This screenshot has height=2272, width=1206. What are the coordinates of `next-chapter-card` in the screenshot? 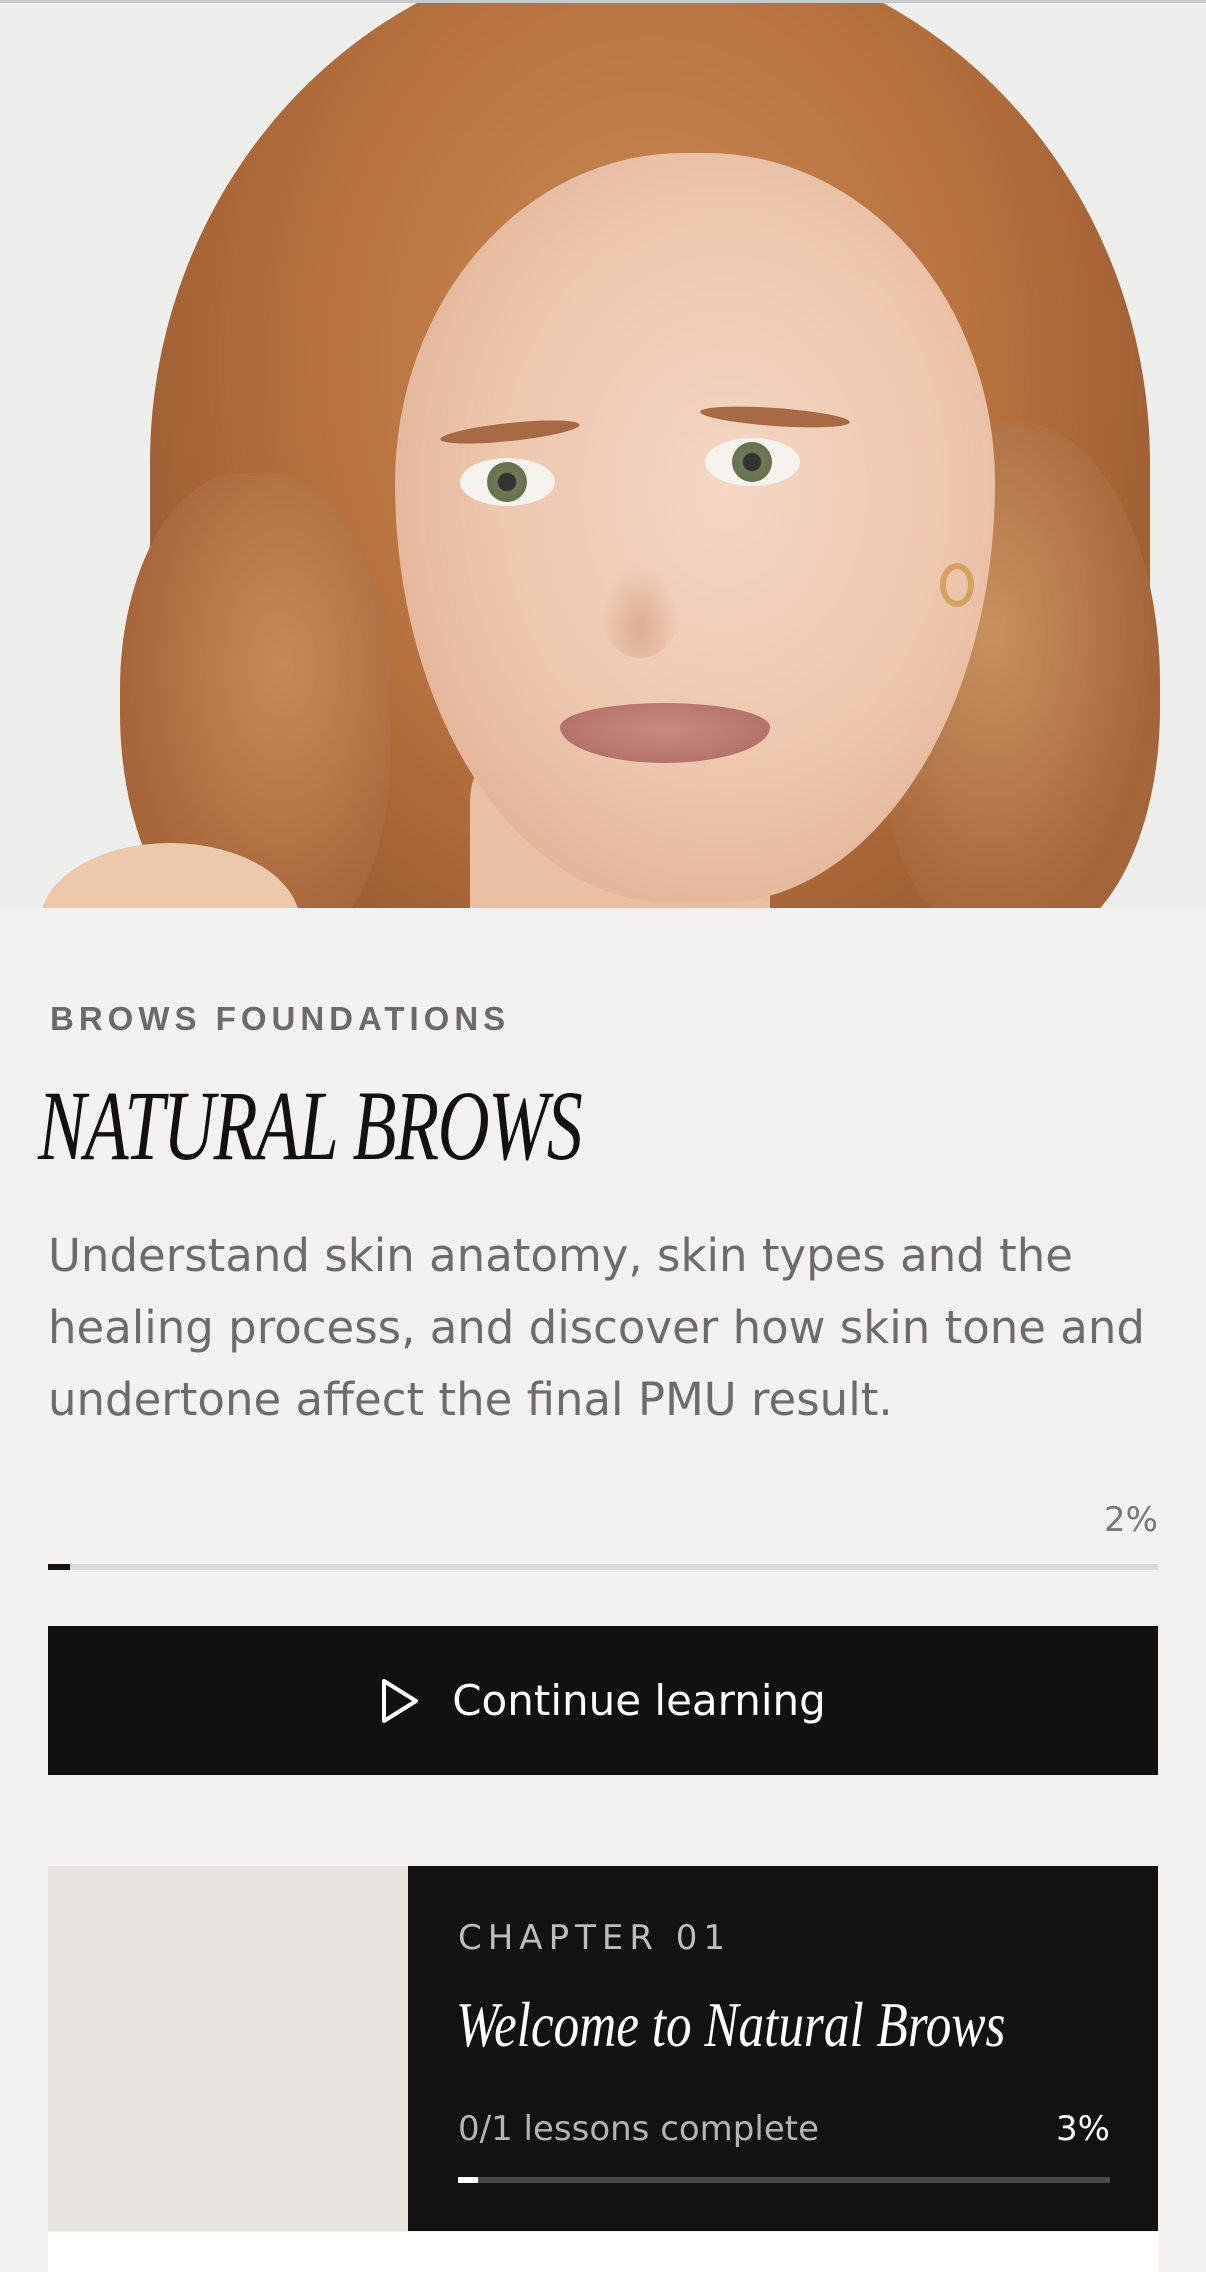 It's located at (603, 2252).